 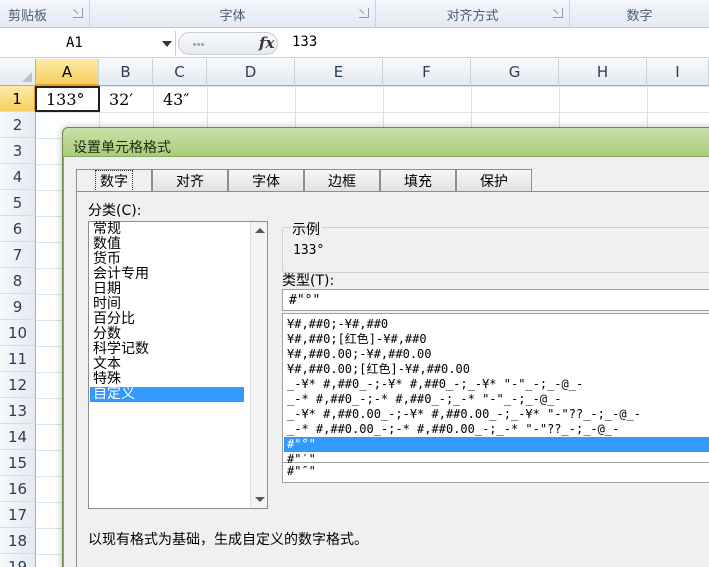 What do you see at coordinates (258, 365) in the screenshot?
I see `category-scrollbar` at bounding box center [258, 365].